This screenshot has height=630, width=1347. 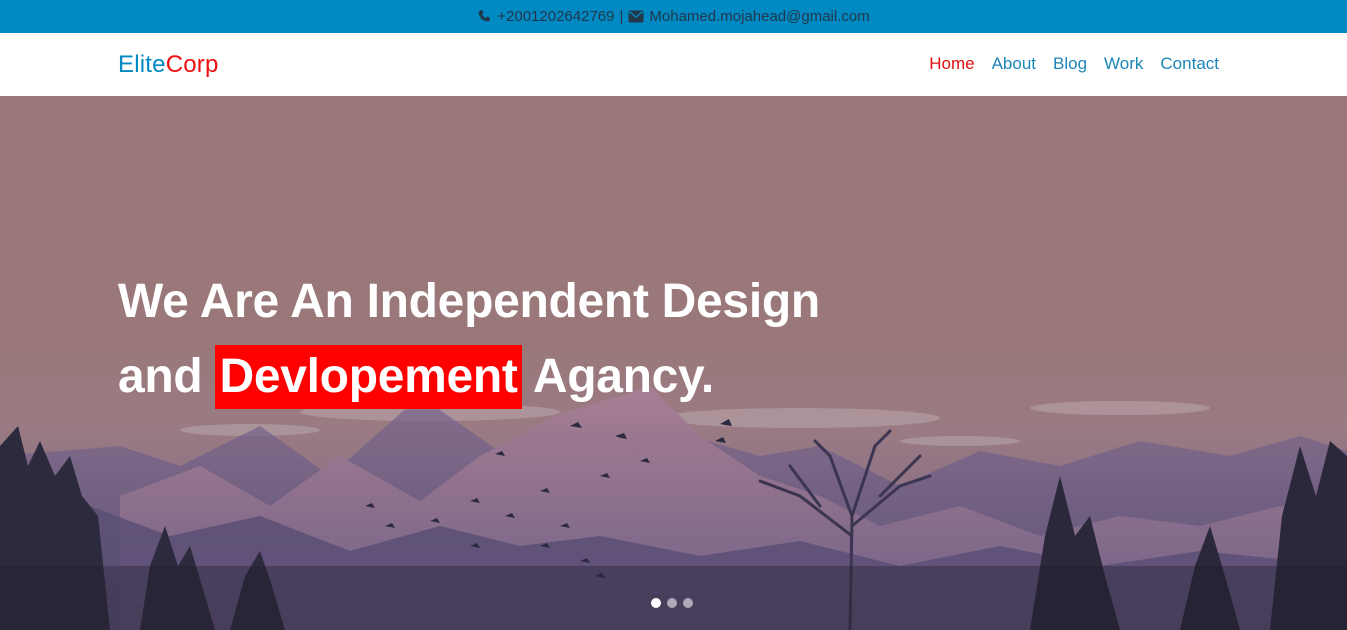 I want to click on nav-link-contact: Contact, so click(x=1189, y=64).